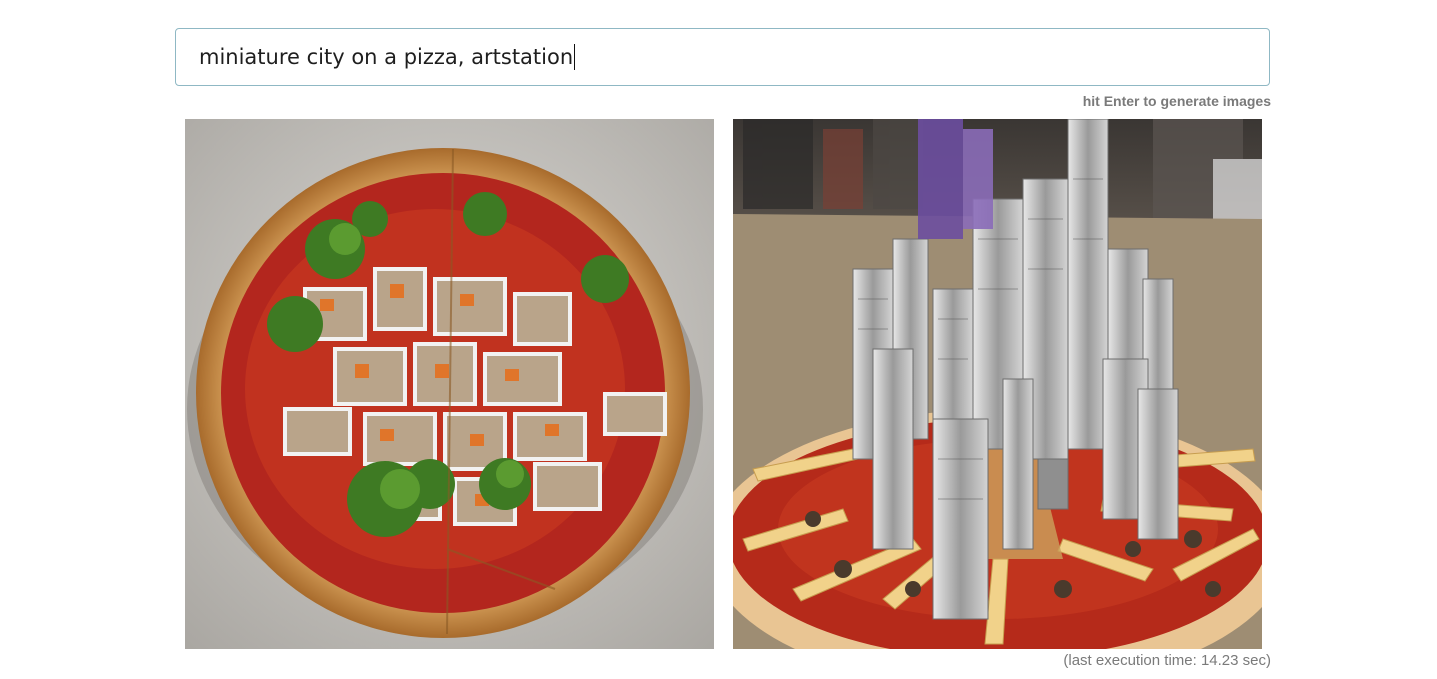 This screenshot has height=679, width=1437. I want to click on enter-hint: hit Enter to generate images, so click(1176, 101).